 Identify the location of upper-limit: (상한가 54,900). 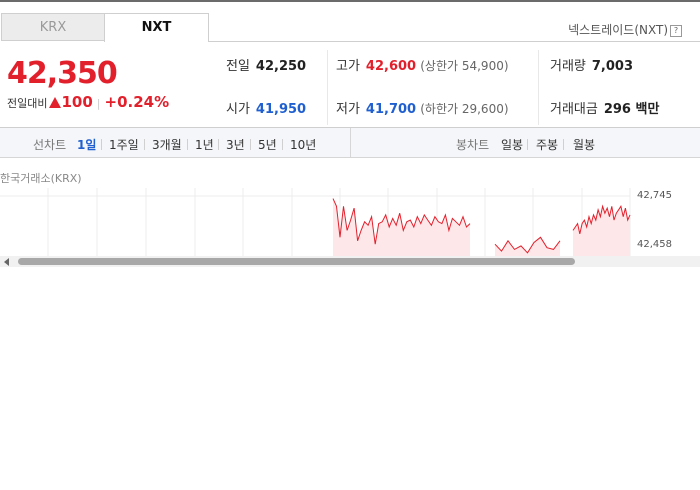
(464, 66).